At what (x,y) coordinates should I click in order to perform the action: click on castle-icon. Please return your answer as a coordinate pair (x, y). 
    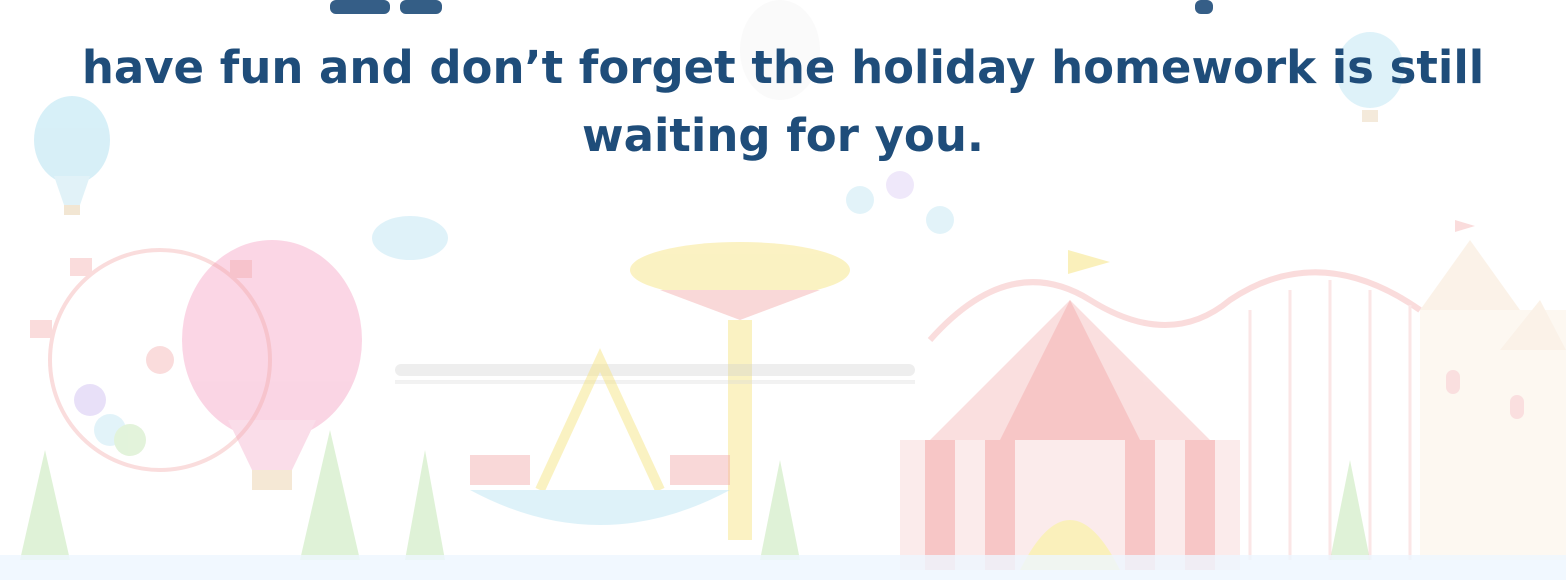
    Looking at the image, I should click on (1493, 390).